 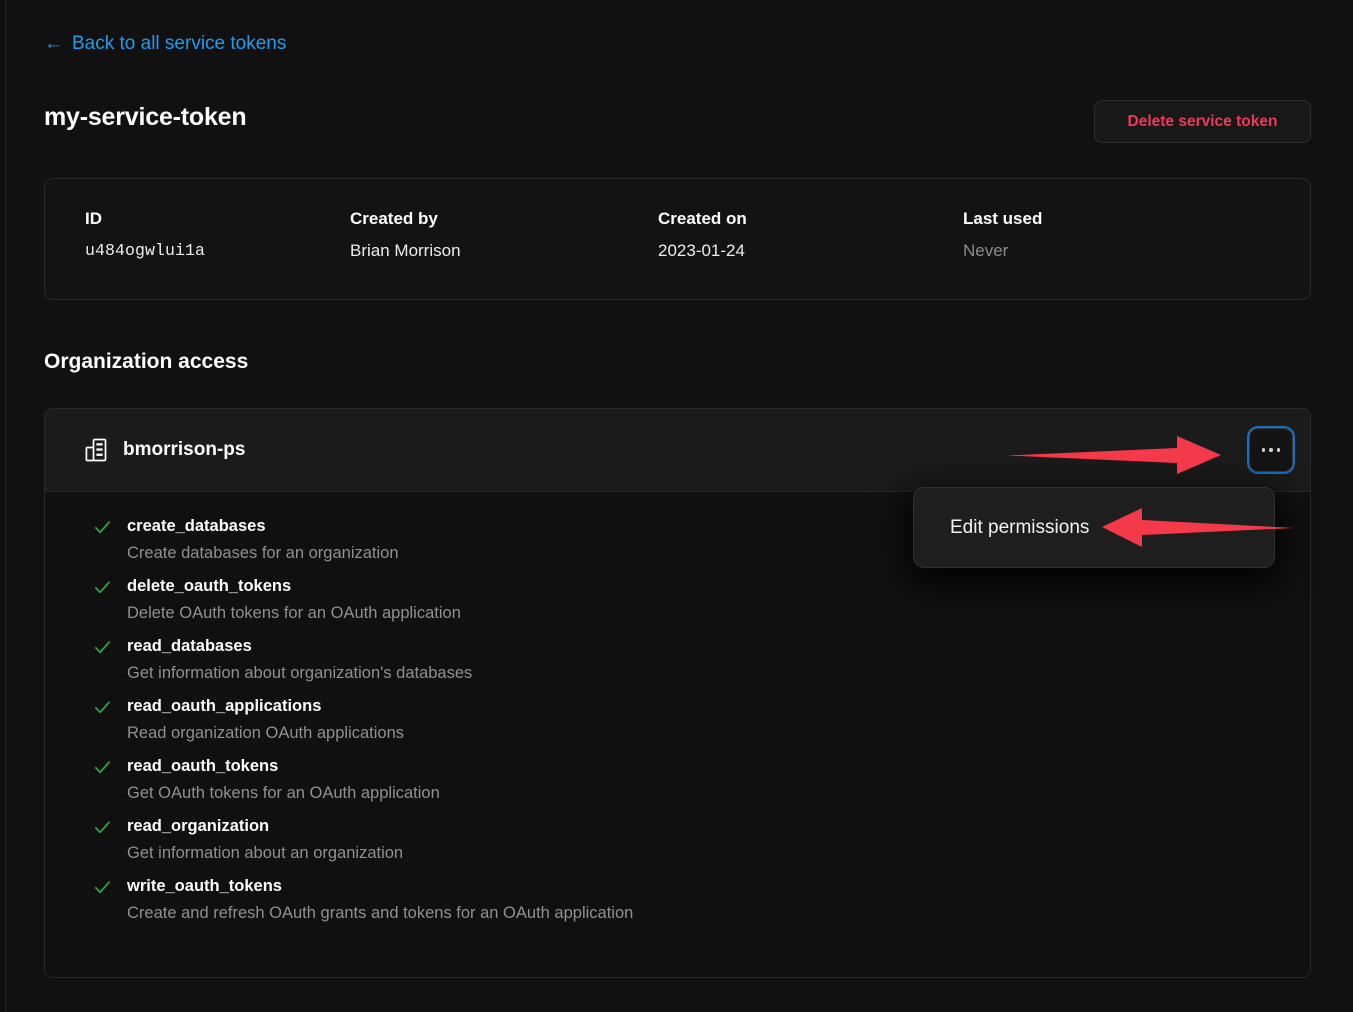 What do you see at coordinates (184, 449) in the screenshot?
I see `organization-name: bmorrison-ps` at bounding box center [184, 449].